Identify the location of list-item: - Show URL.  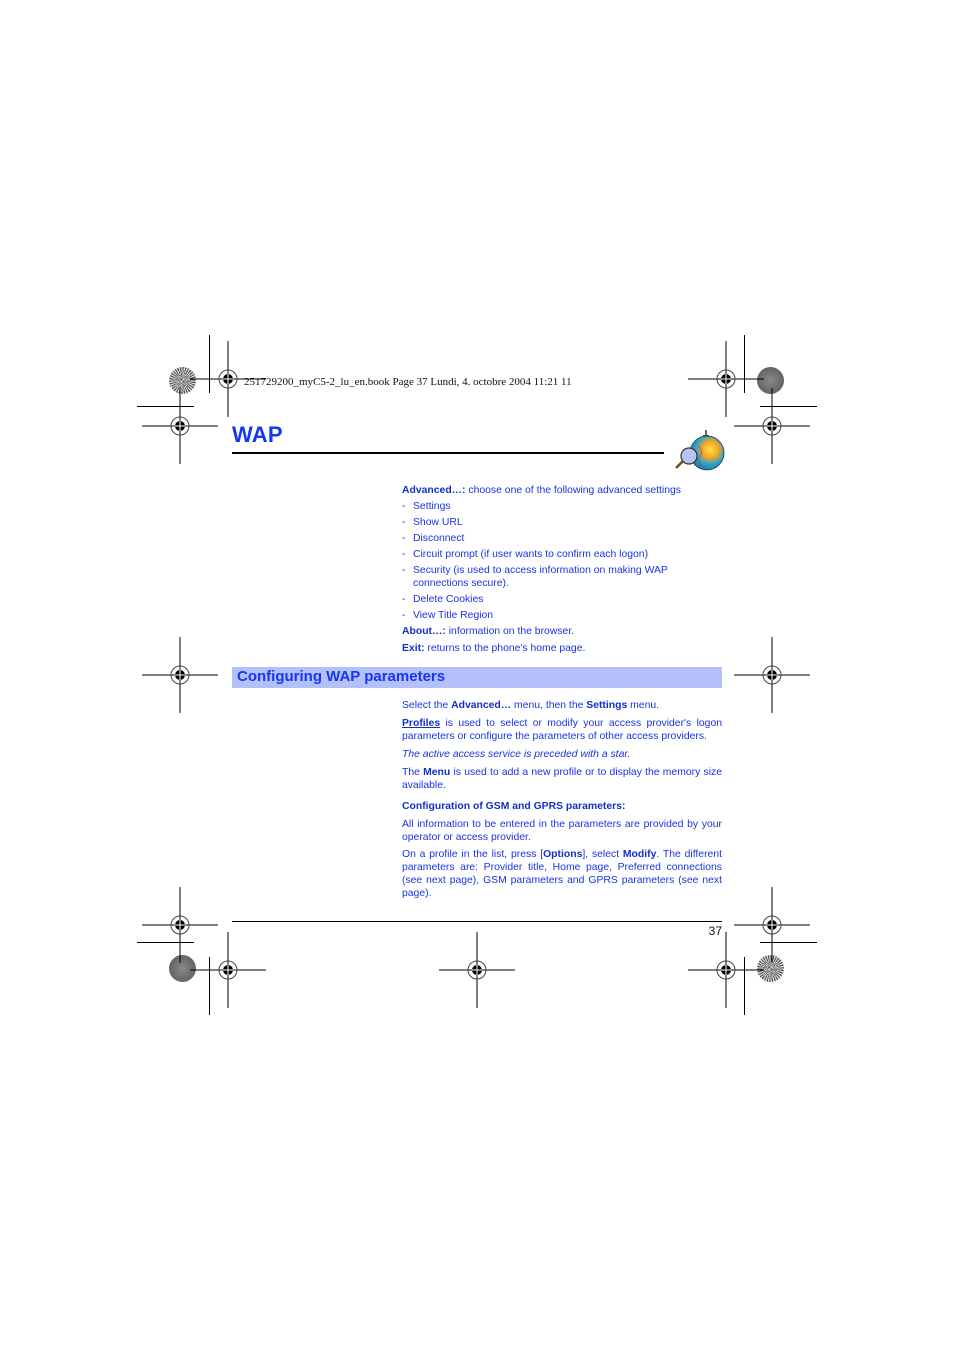
(432, 522).